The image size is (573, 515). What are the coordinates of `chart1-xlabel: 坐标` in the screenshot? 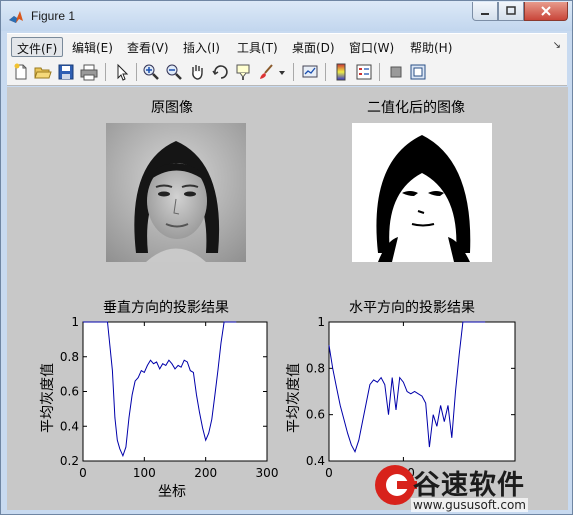 It's located at (172, 492).